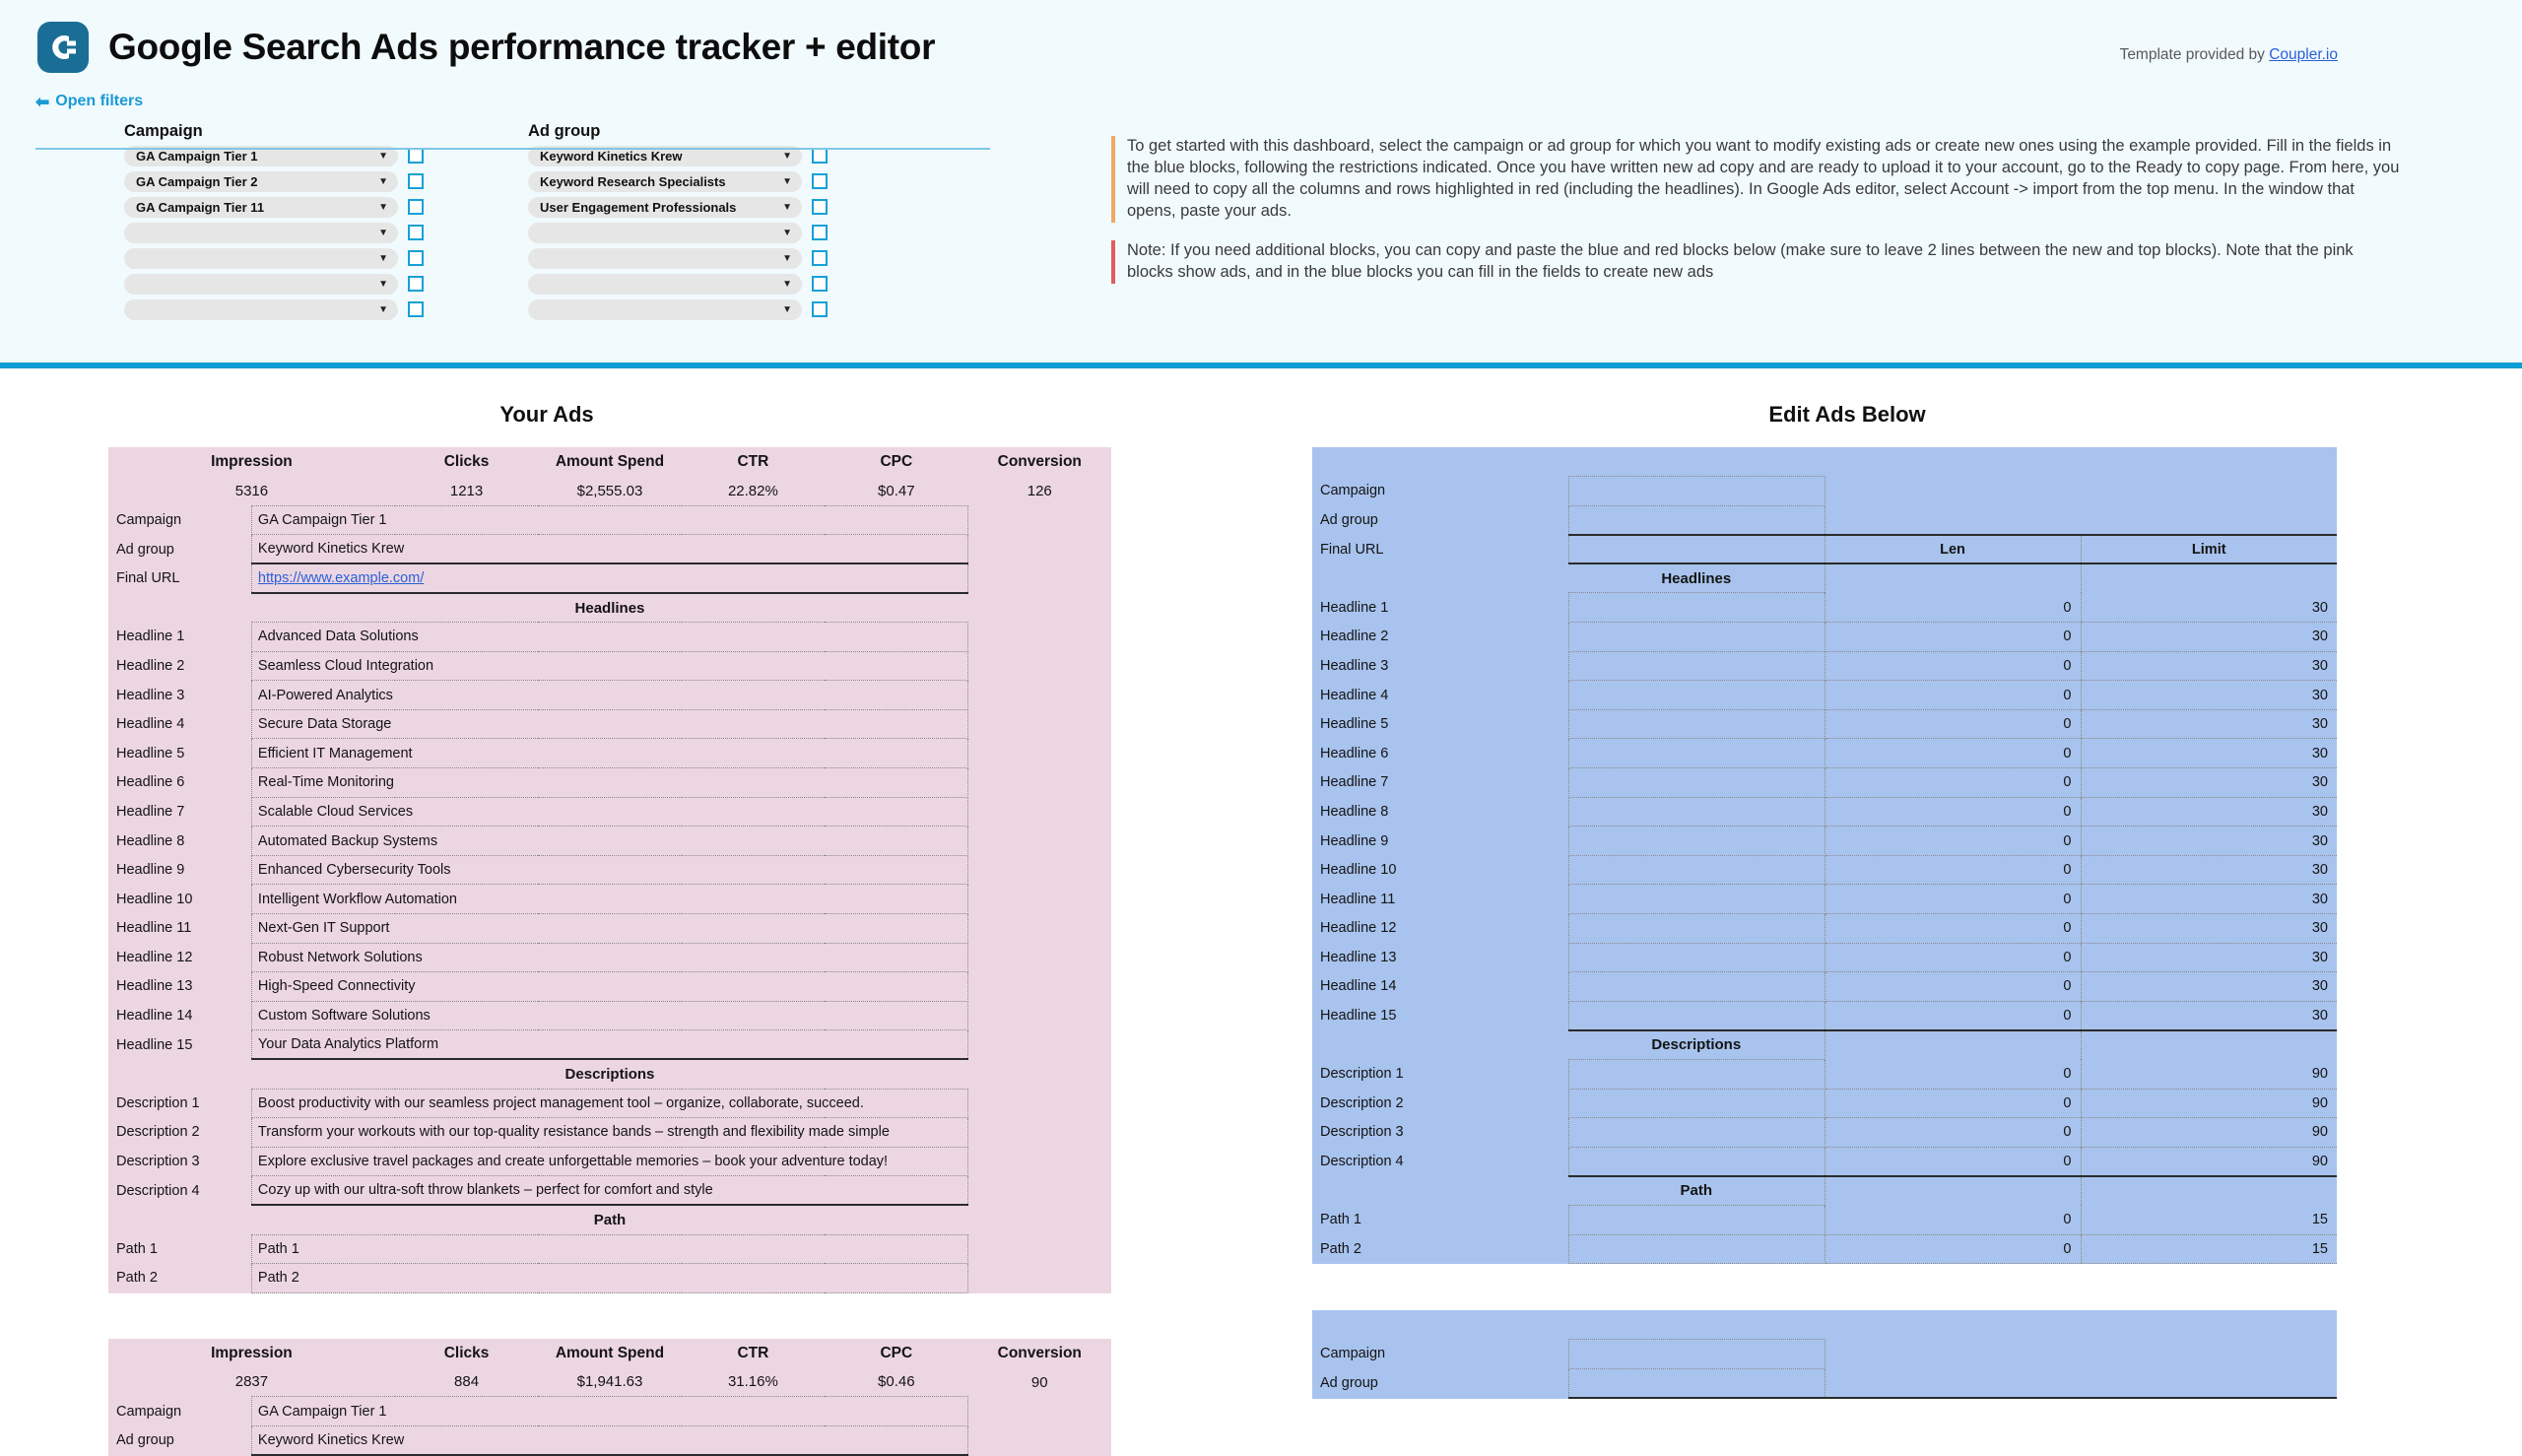 Image resolution: width=2522 pixels, height=1456 pixels. Describe the element at coordinates (665, 284) in the screenshot. I see `adgroup-select-6: ▼` at that location.